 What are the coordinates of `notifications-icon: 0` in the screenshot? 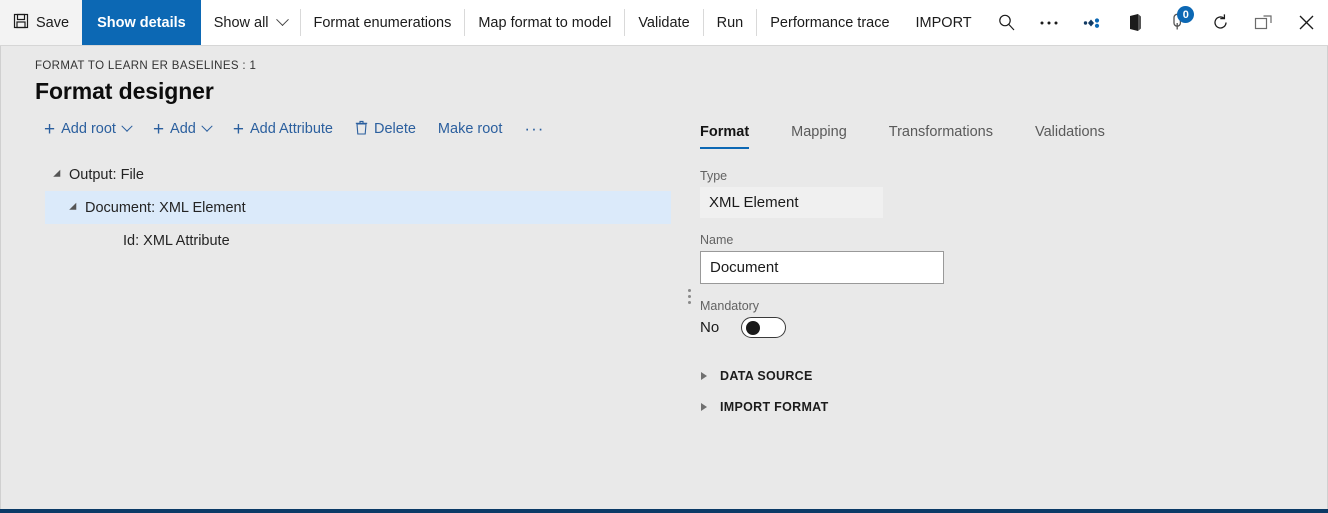 It's located at (1177, 22).